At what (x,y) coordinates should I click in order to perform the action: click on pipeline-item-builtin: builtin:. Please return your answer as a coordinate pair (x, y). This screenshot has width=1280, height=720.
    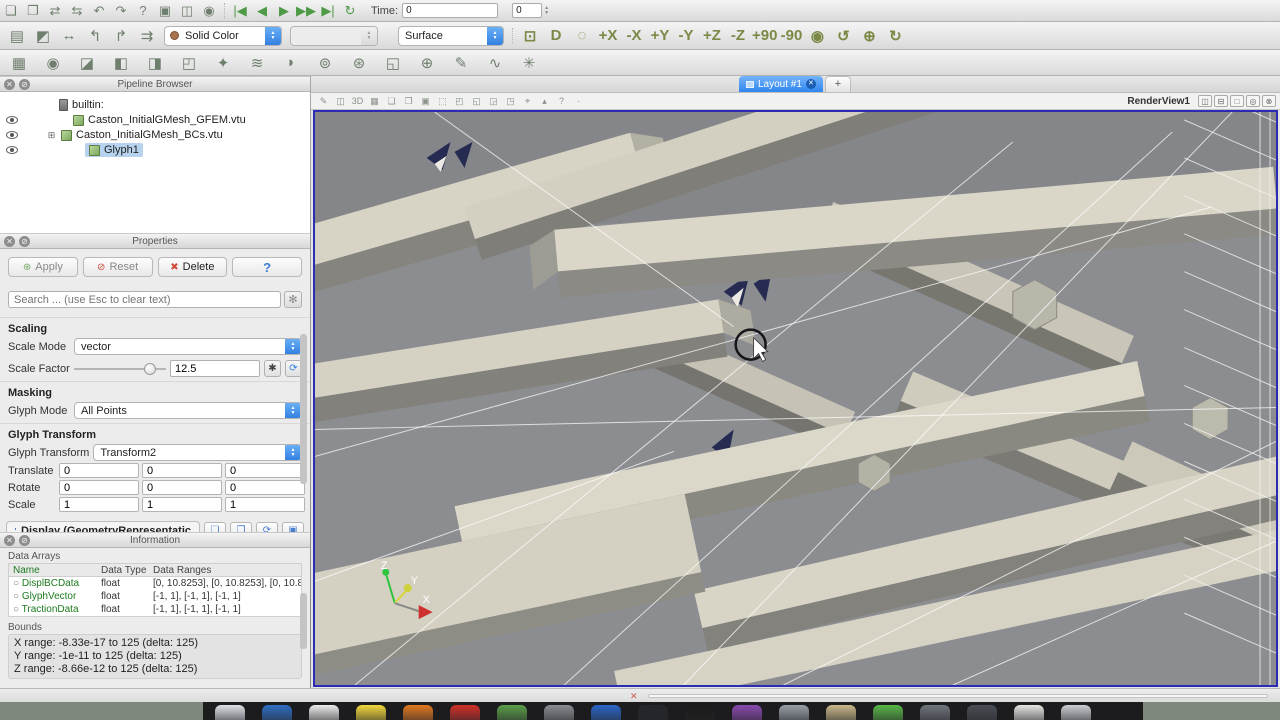
    Looking at the image, I should click on (155, 105).